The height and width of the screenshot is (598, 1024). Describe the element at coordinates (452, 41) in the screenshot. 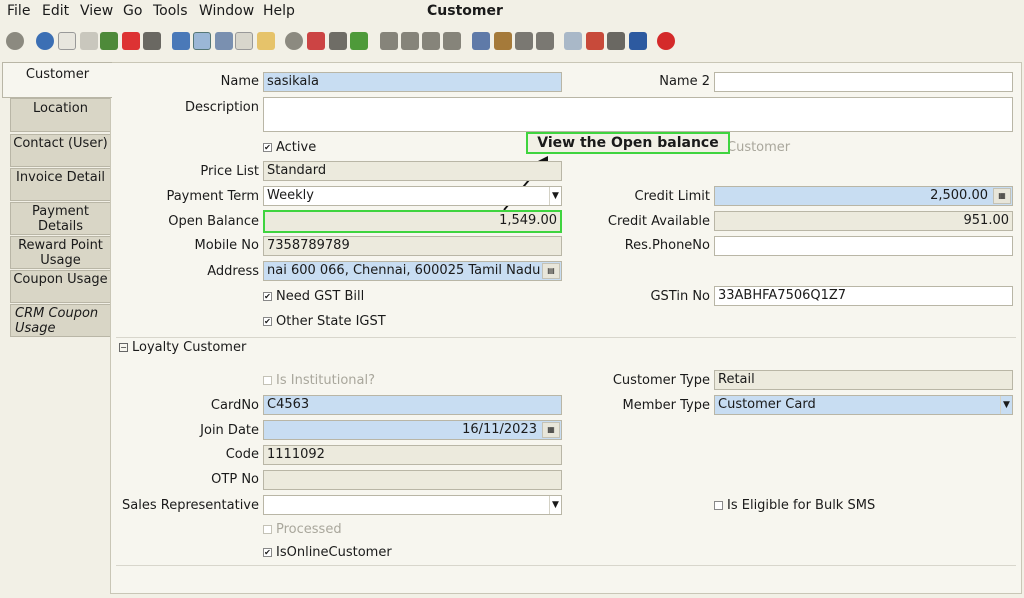

I see `last-record-icon` at that location.